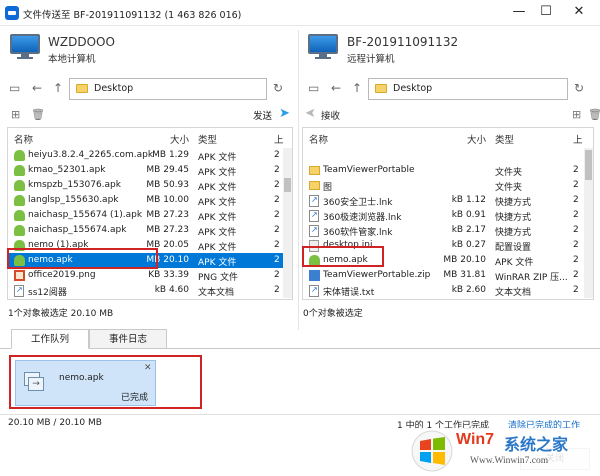 The width and height of the screenshot is (600, 476). What do you see at coordinates (579, 88) in the screenshot?
I see `remote-refresh-icon: ↻` at bounding box center [579, 88].